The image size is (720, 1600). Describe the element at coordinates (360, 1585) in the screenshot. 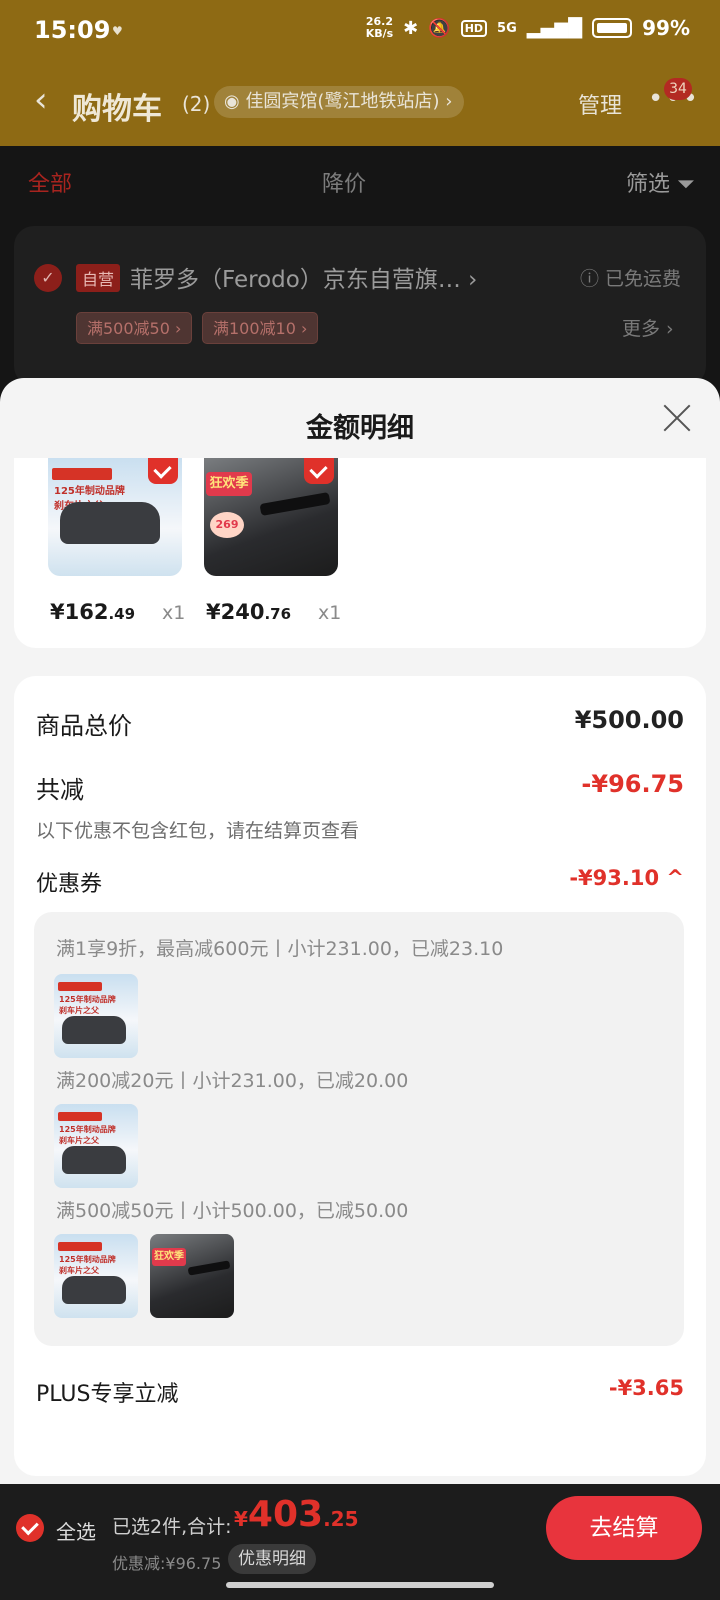

I see `home-indicator` at that location.